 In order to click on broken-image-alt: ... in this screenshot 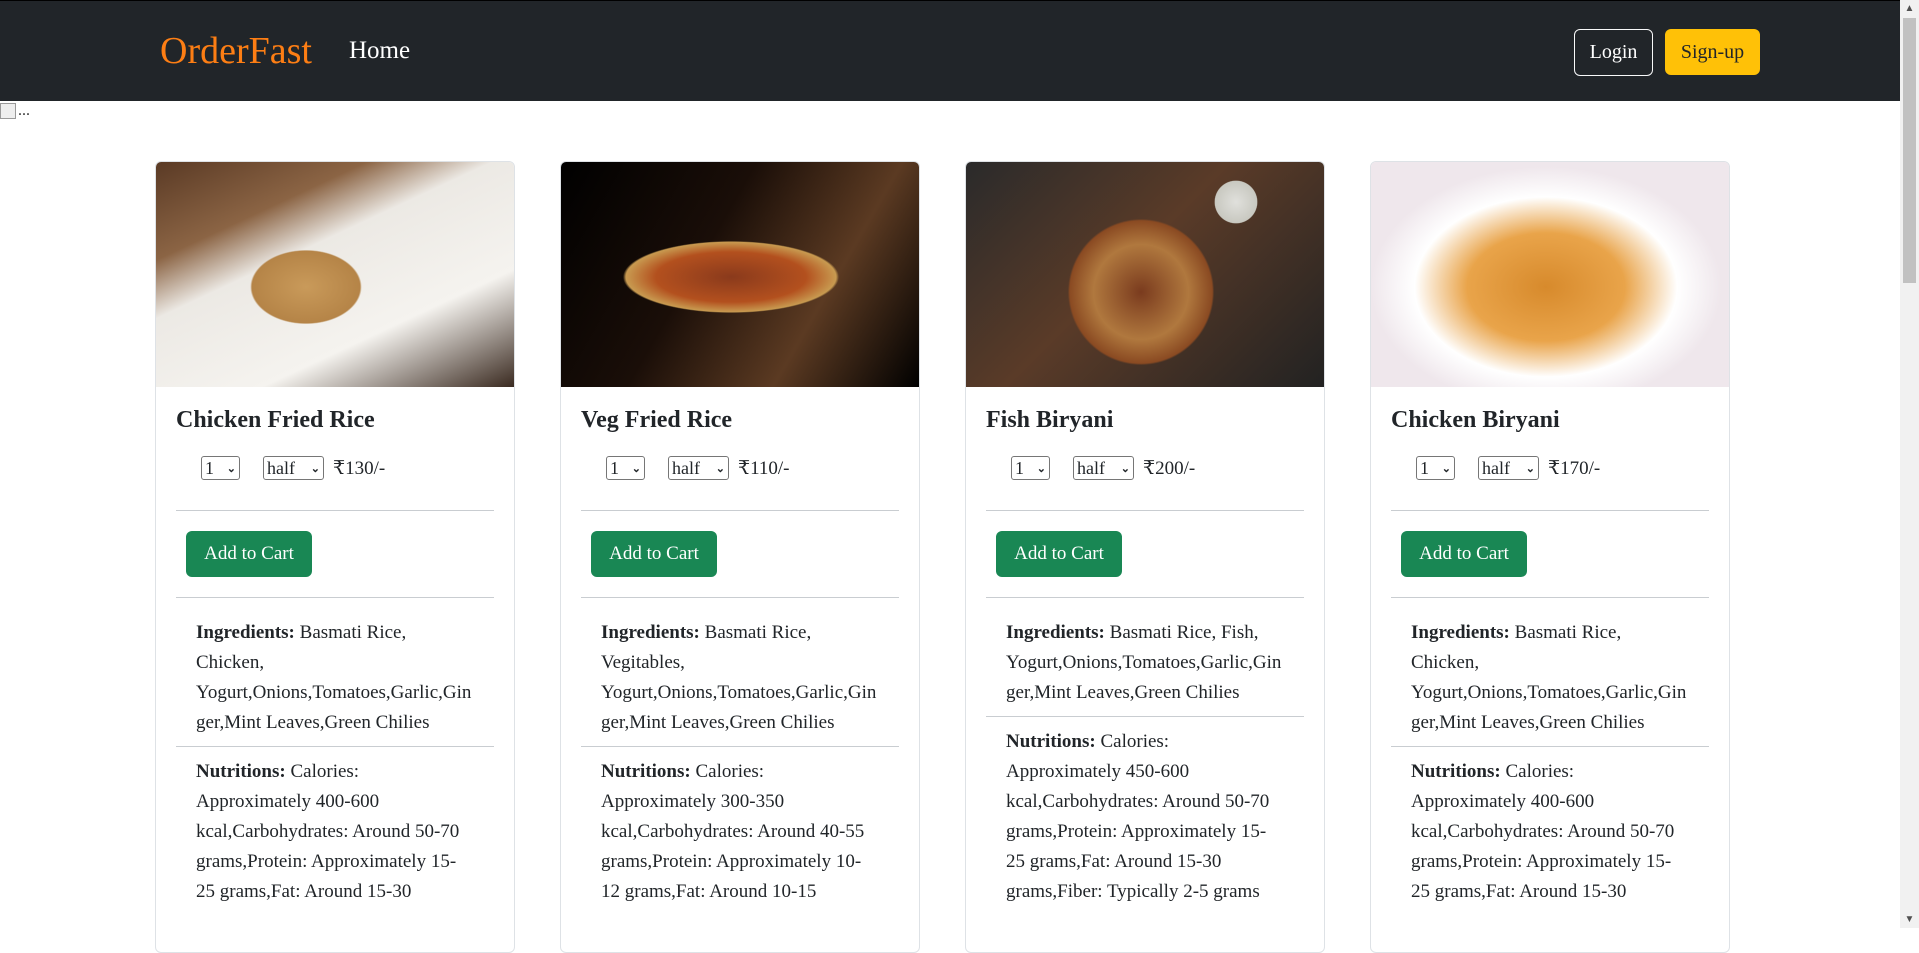, I will do `click(24, 110)`.